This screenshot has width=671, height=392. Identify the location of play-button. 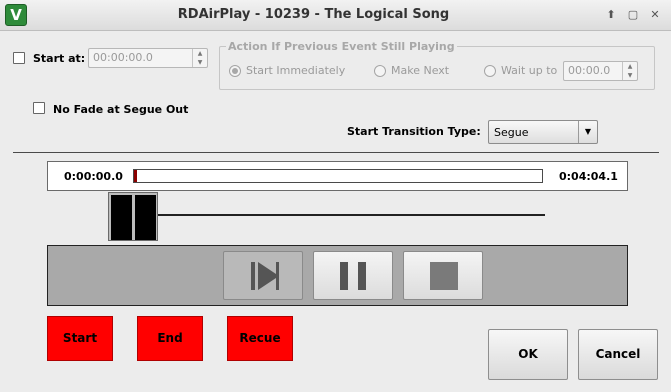
(263, 275).